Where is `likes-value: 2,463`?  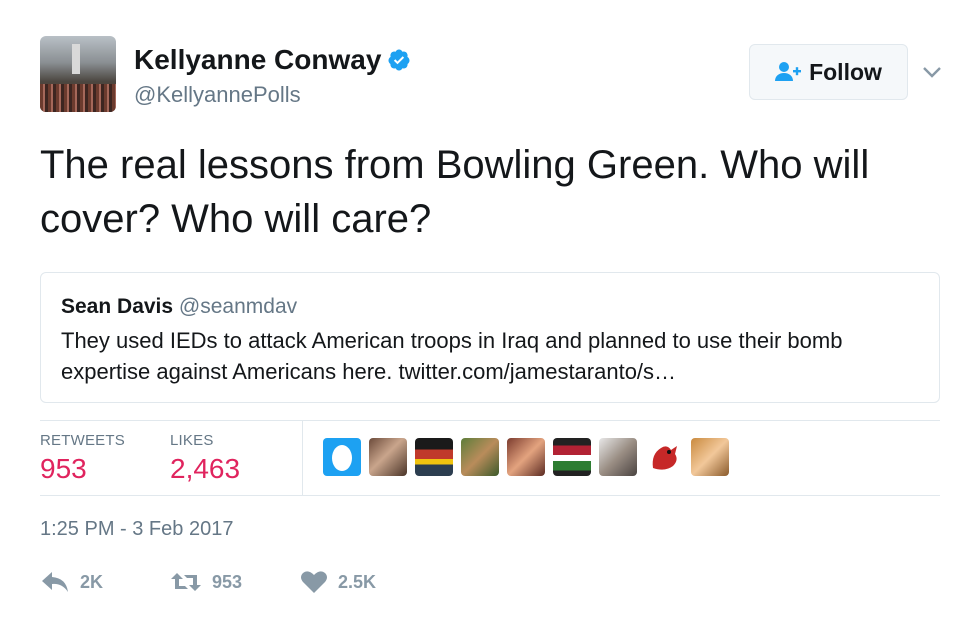 likes-value: 2,463 is located at coordinates (205, 468).